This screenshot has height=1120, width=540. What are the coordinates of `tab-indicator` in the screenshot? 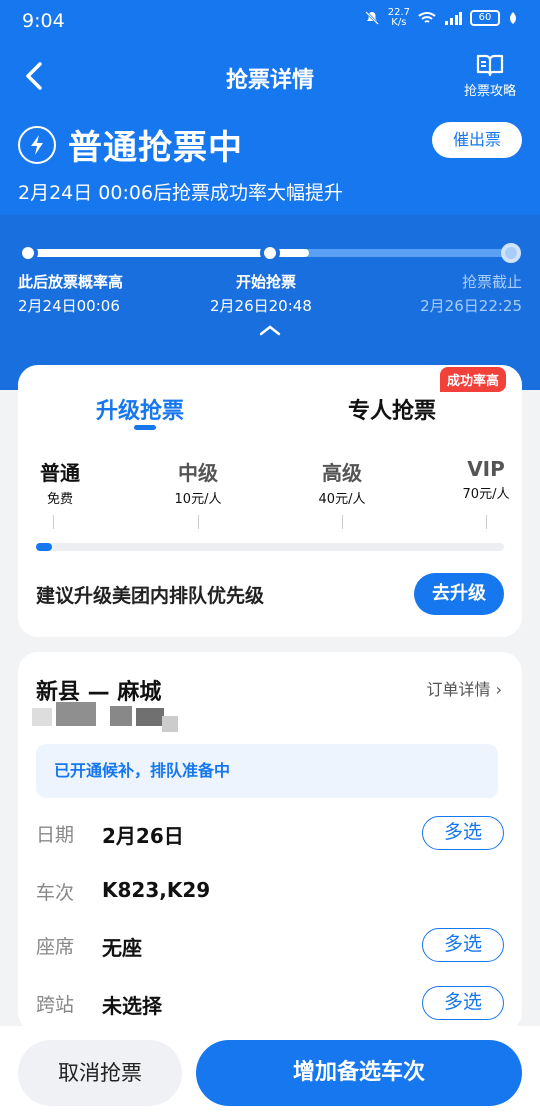 It's located at (145, 427).